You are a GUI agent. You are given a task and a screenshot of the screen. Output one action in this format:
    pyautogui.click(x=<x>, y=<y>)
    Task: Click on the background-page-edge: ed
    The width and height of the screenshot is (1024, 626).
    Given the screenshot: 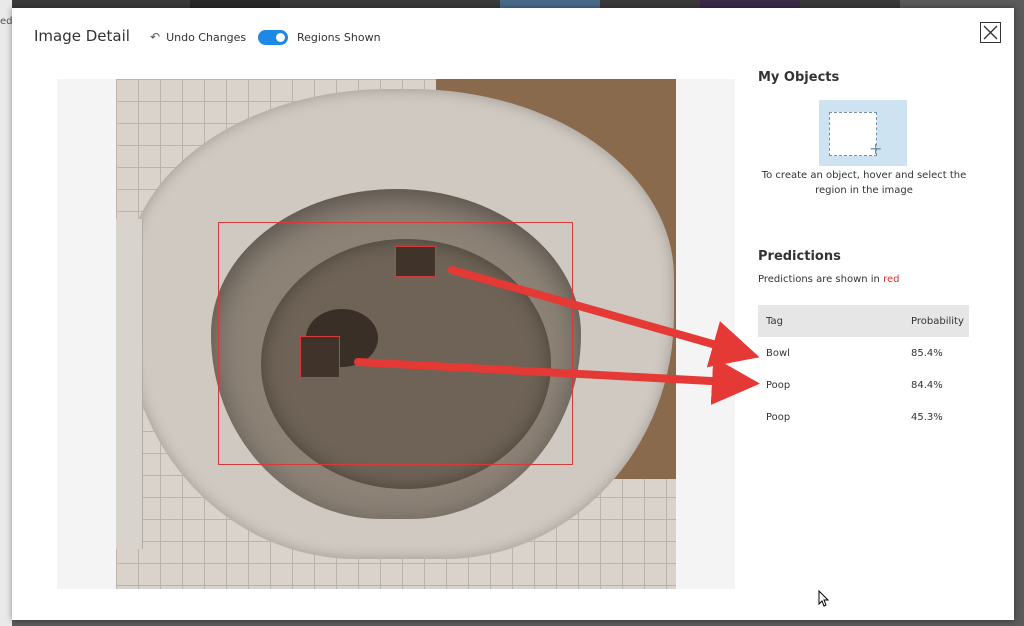 What is the action you would take?
    pyautogui.click(x=6, y=313)
    